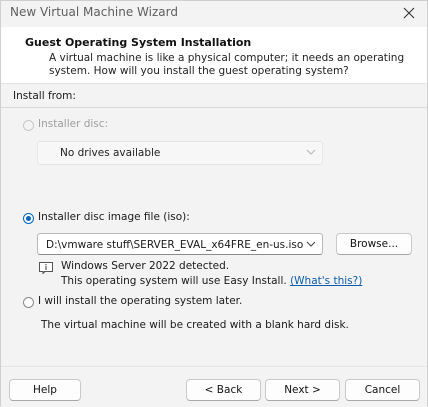 Image resolution: width=428 pixels, height=407 pixels. I want to click on cancel-button: Cancel, so click(382, 390).